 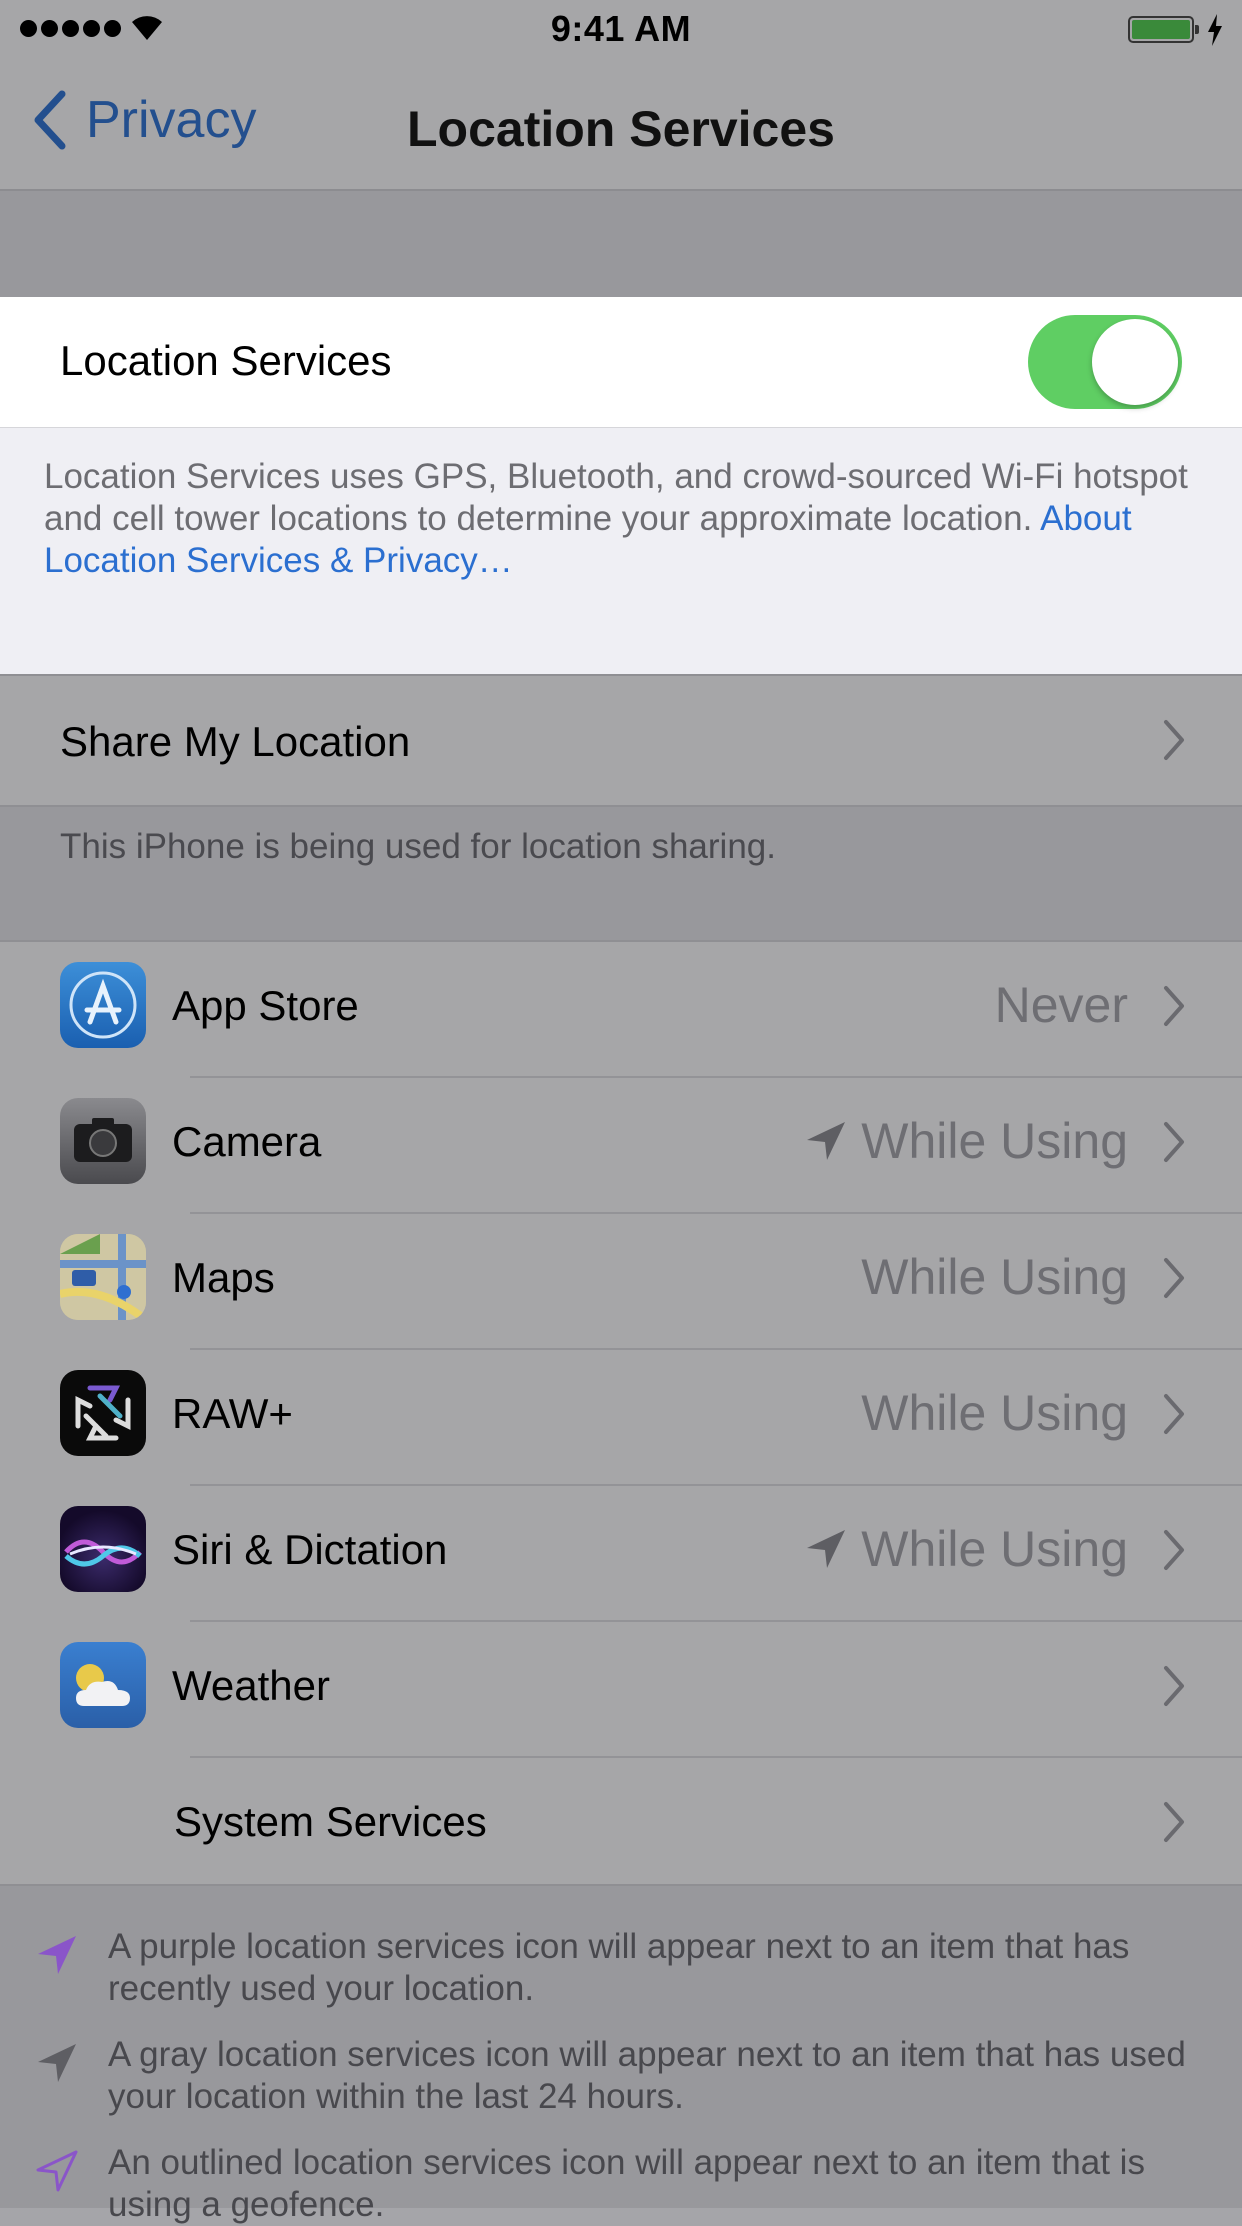 What do you see at coordinates (232, 1413) in the screenshot?
I see `app-name: RAW+` at bounding box center [232, 1413].